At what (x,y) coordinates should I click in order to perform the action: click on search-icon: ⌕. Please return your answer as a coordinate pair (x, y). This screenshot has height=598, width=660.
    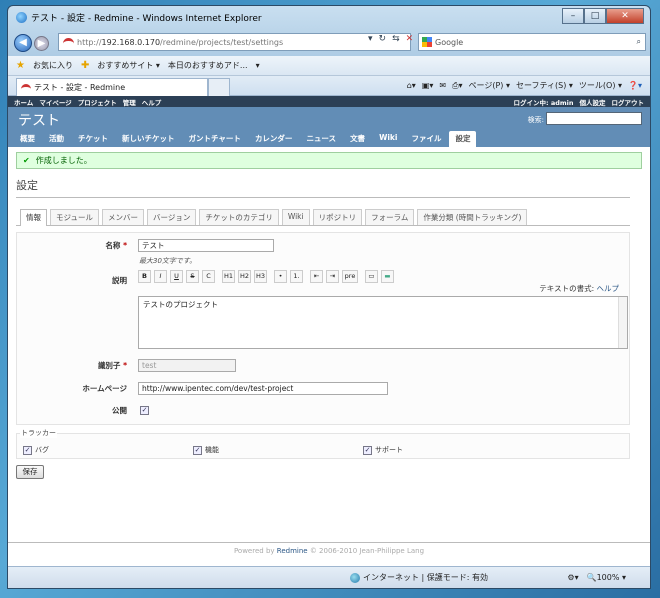
    Looking at the image, I should click on (639, 42).